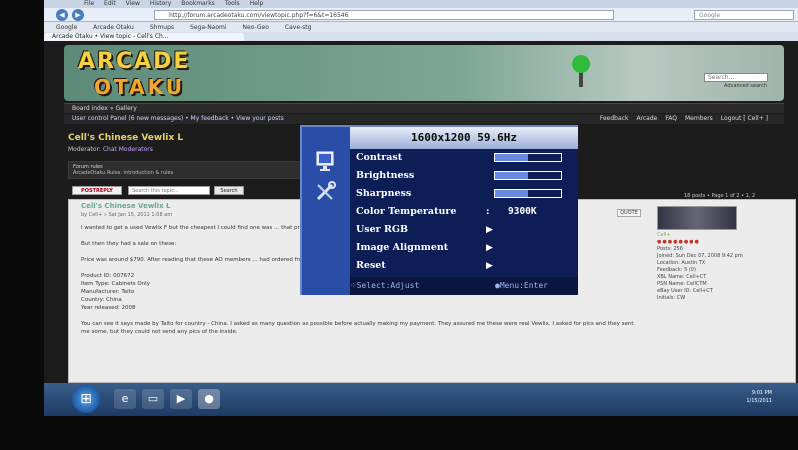 Image resolution: width=798 pixels, height=450 pixels. Describe the element at coordinates (209, 399) in the screenshot. I see `firefox-icon: ●` at that location.